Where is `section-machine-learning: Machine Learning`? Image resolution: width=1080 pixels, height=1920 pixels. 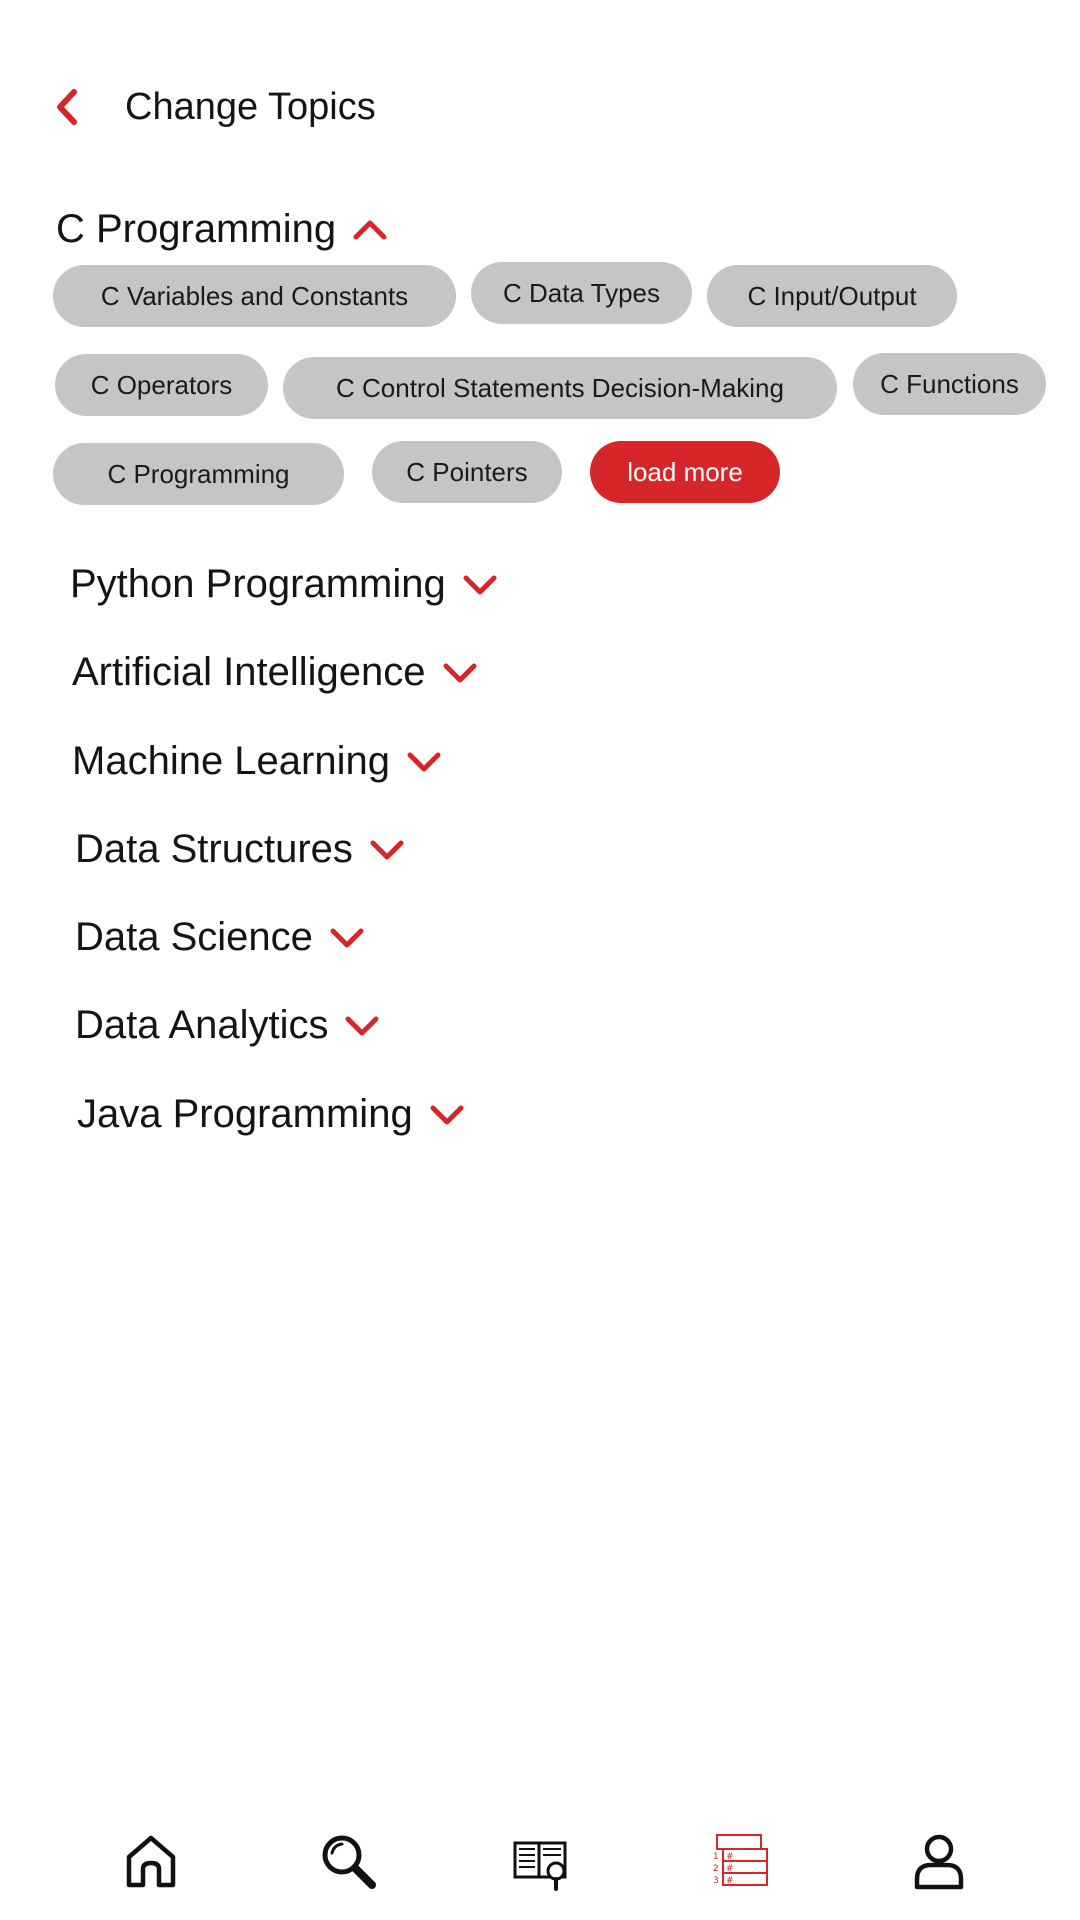
section-machine-learning: Machine Learning is located at coordinates (257, 761).